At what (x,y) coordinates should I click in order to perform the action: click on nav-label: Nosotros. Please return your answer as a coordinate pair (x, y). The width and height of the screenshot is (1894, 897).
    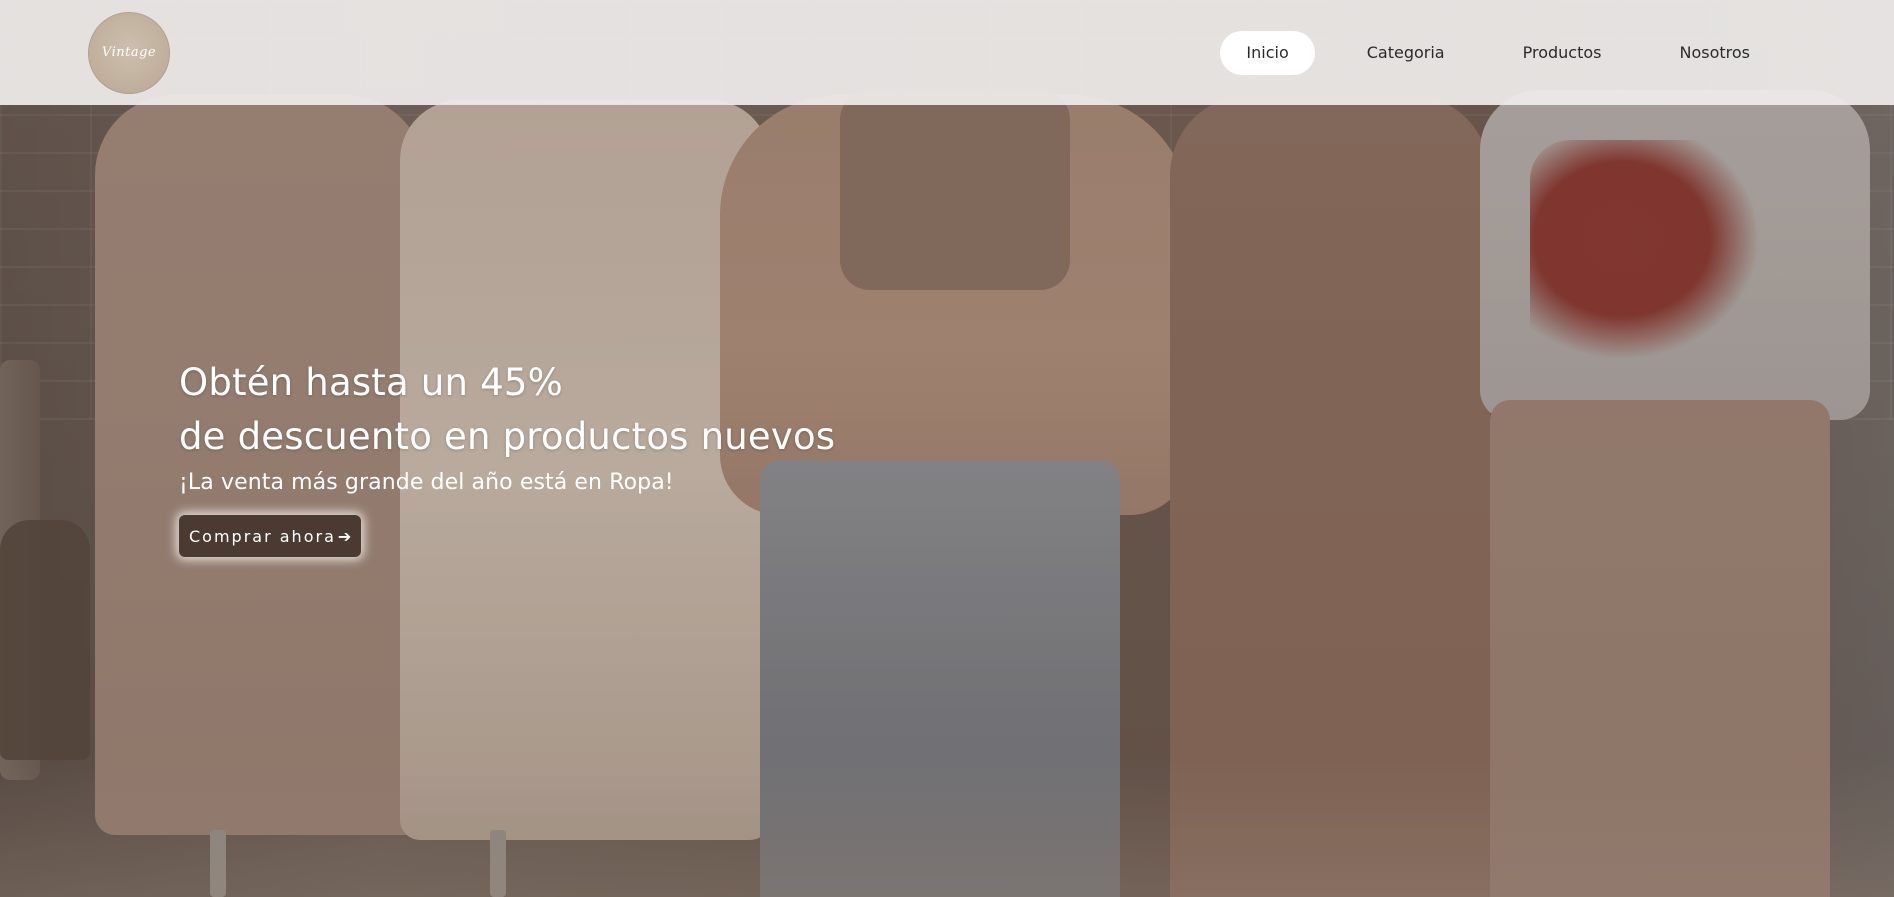
    Looking at the image, I should click on (1714, 52).